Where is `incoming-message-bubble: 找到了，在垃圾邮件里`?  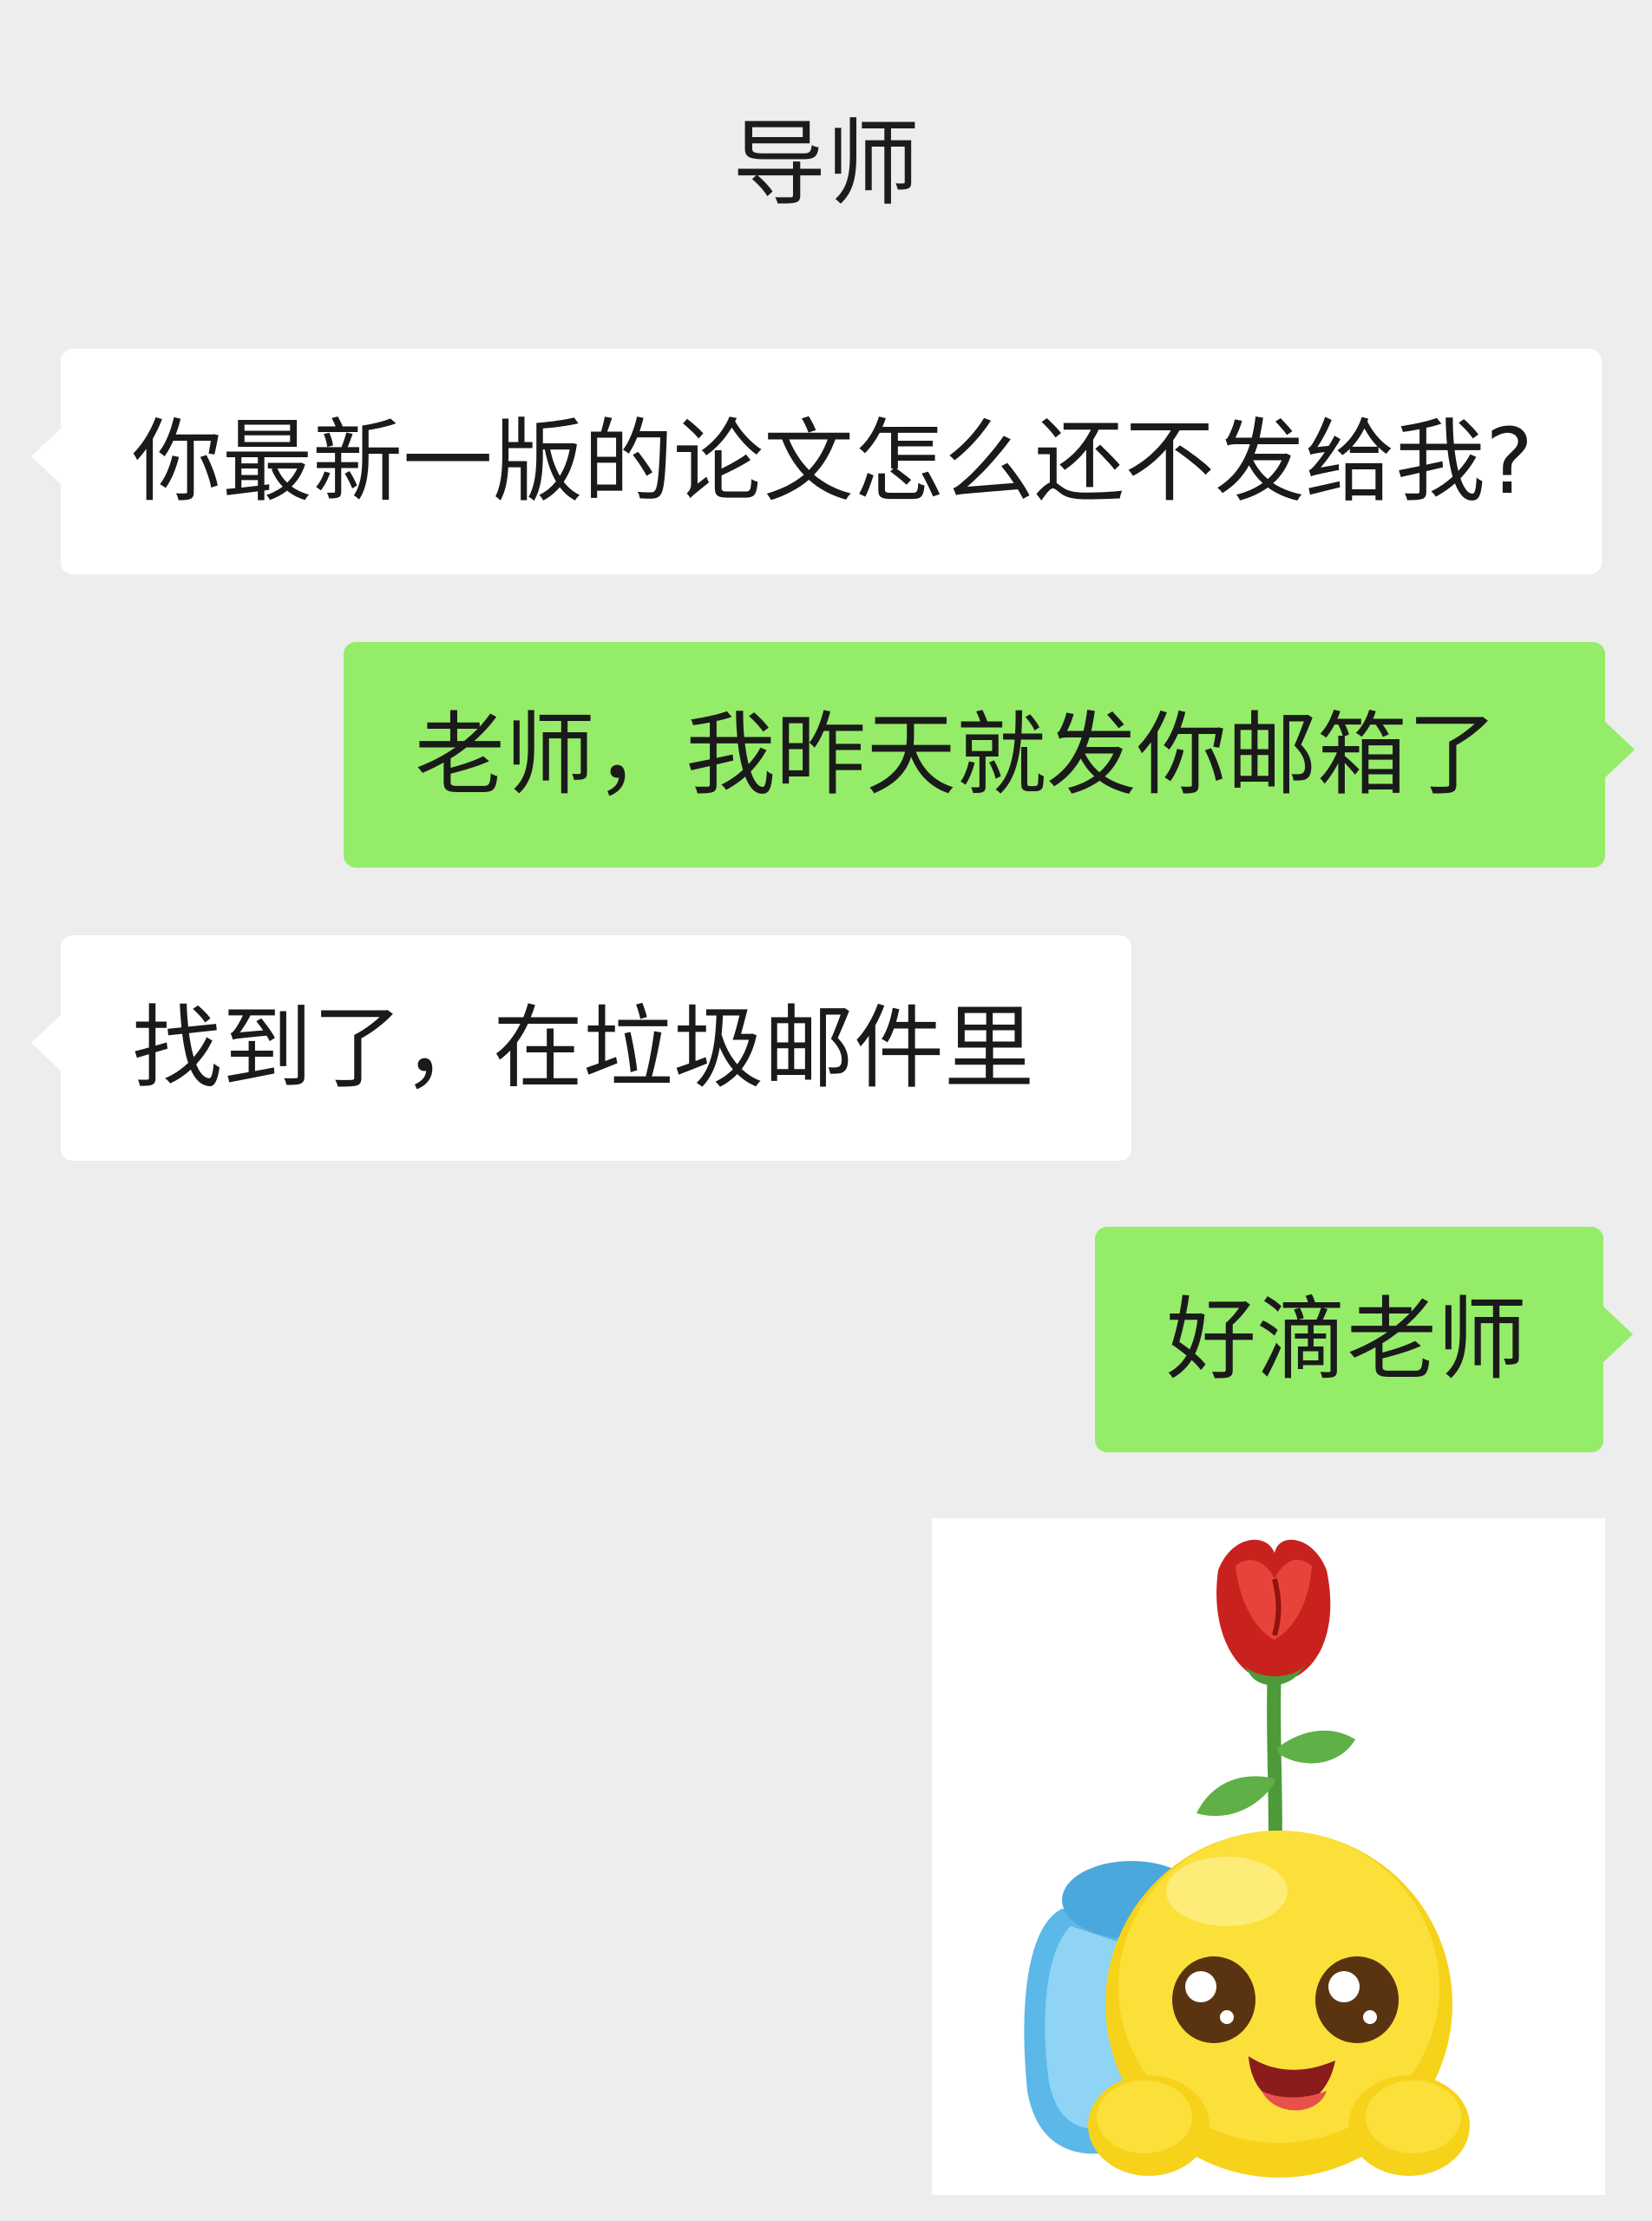
incoming-message-bubble: 找到了，在垃圾邮件里 is located at coordinates (581, 1048).